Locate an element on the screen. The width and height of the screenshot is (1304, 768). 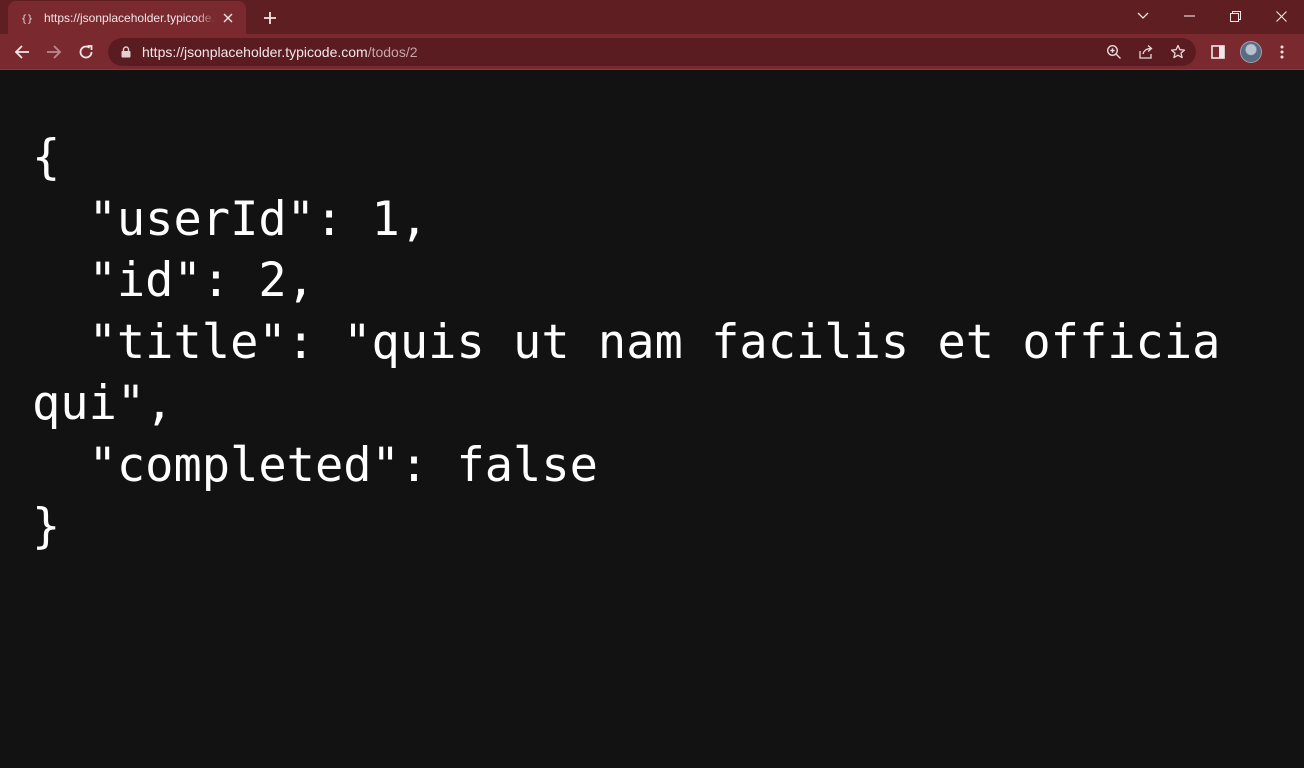
lock-icon is located at coordinates (126, 52).